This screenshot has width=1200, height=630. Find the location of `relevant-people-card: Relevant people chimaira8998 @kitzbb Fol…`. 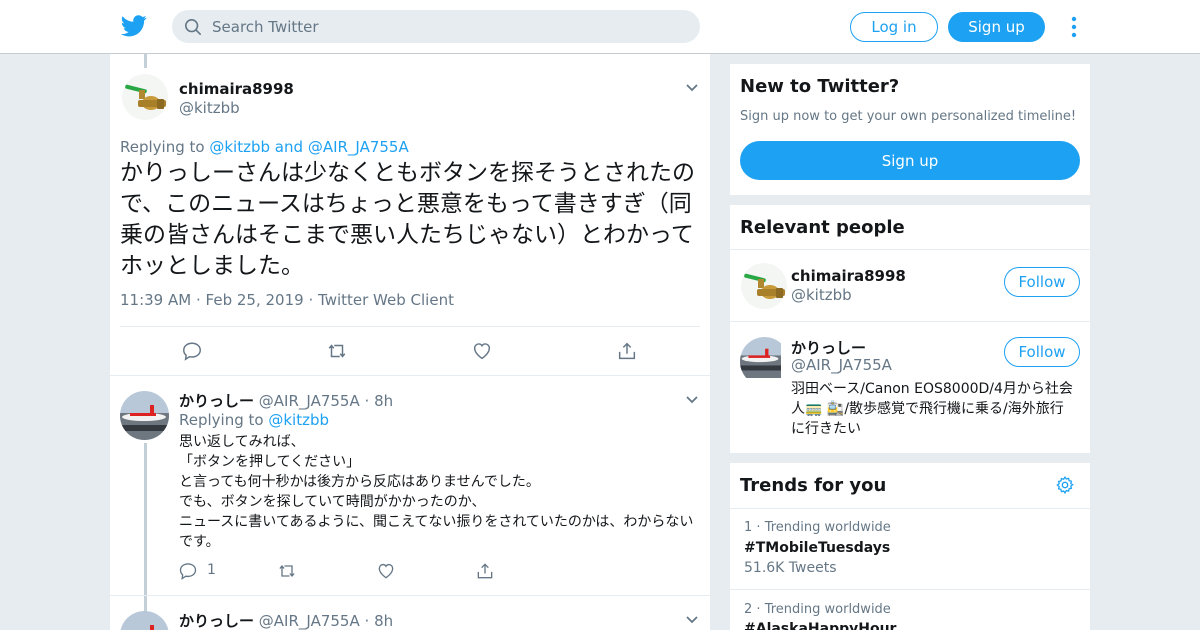

relevant-people-card: Relevant people chimaira8998 @kitzbb Fol… is located at coordinates (910, 329).